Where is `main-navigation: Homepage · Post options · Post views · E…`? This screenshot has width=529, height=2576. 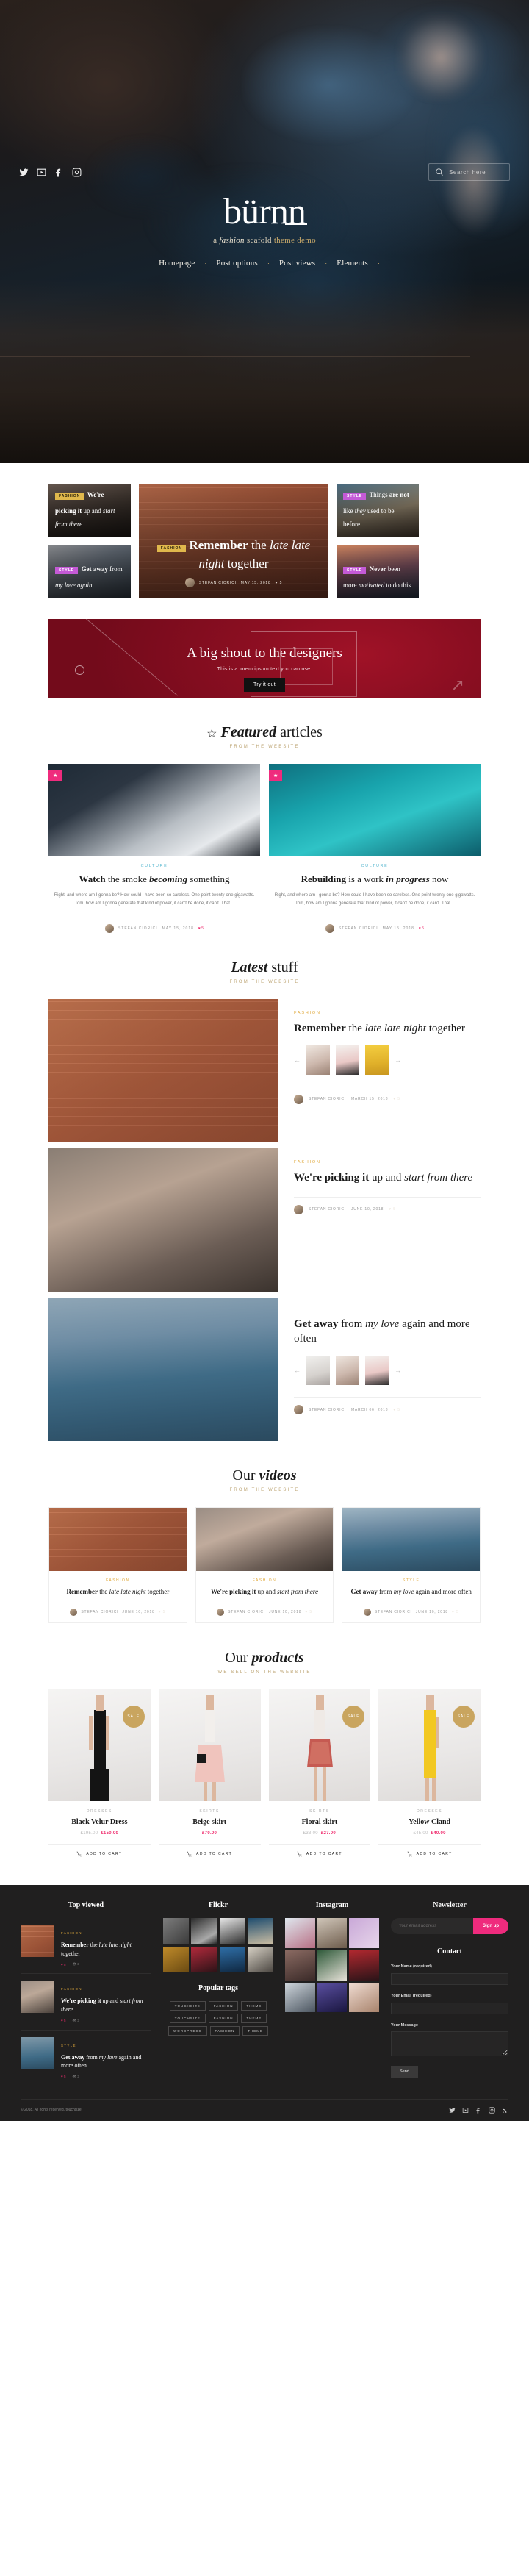
main-navigation: Homepage · Post options · Post views · E… is located at coordinates (264, 263).